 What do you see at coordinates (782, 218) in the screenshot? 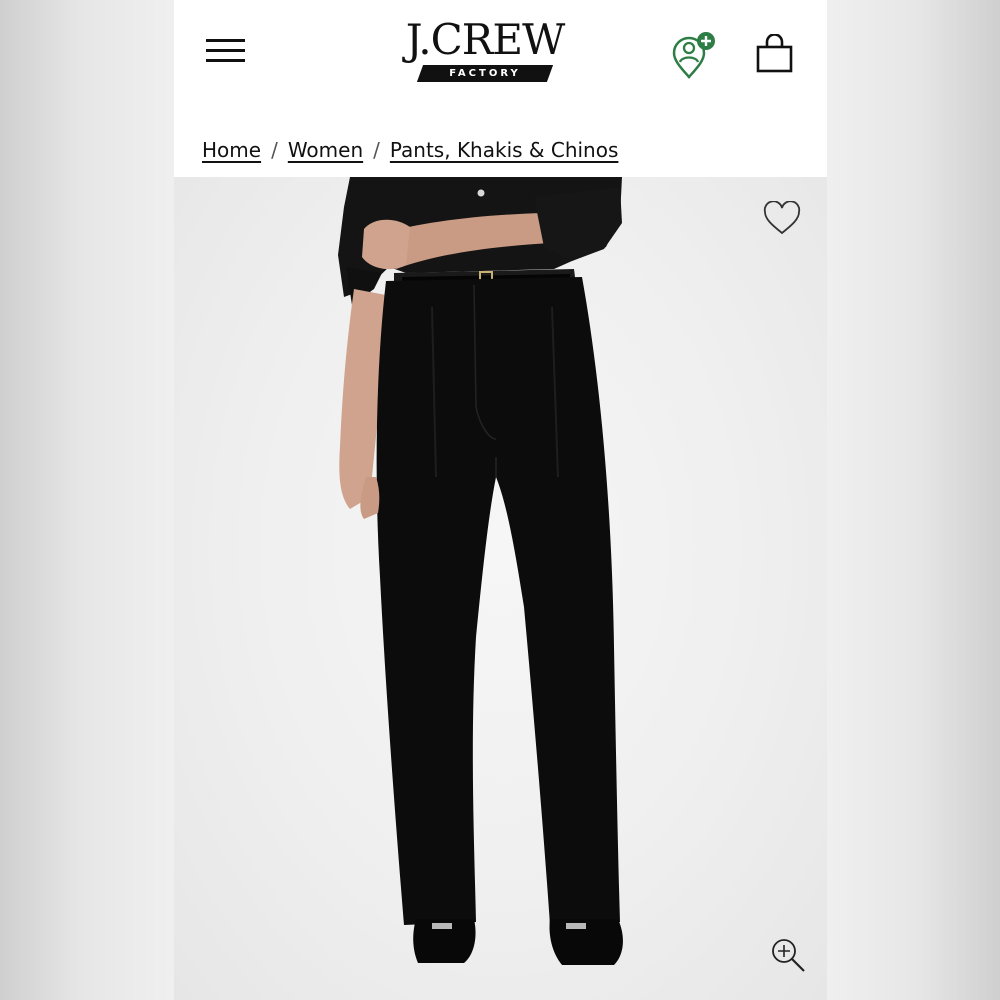
I see `heart-outline-icon` at bounding box center [782, 218].